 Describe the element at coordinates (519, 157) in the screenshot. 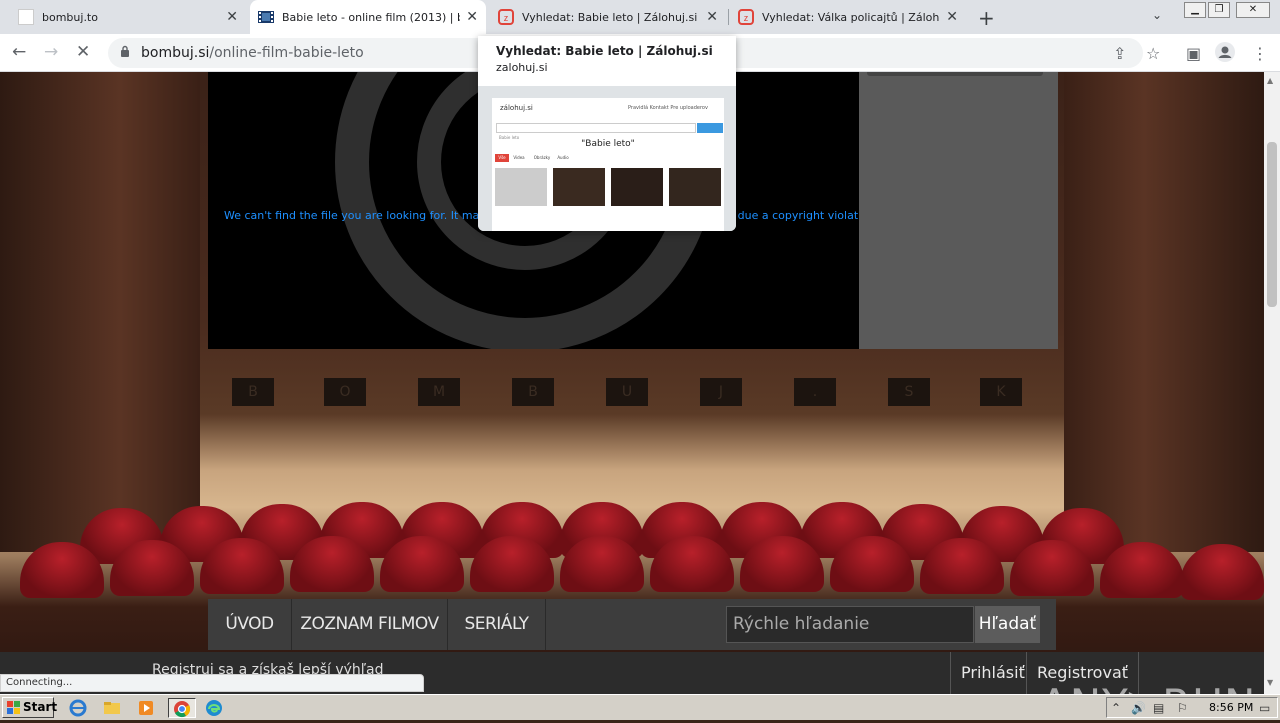

I see `preview-tab: Videa` at that location.